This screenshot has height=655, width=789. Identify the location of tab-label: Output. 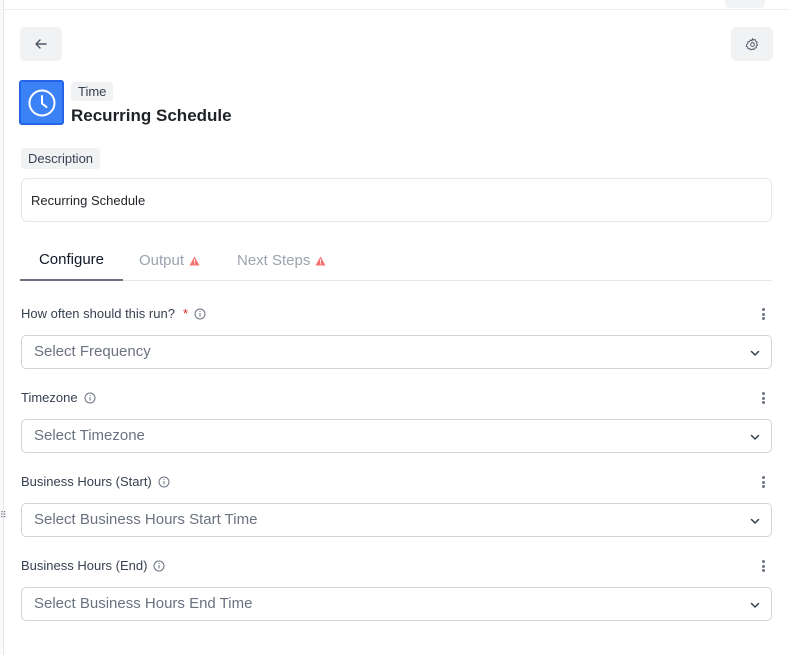
(162, 260).